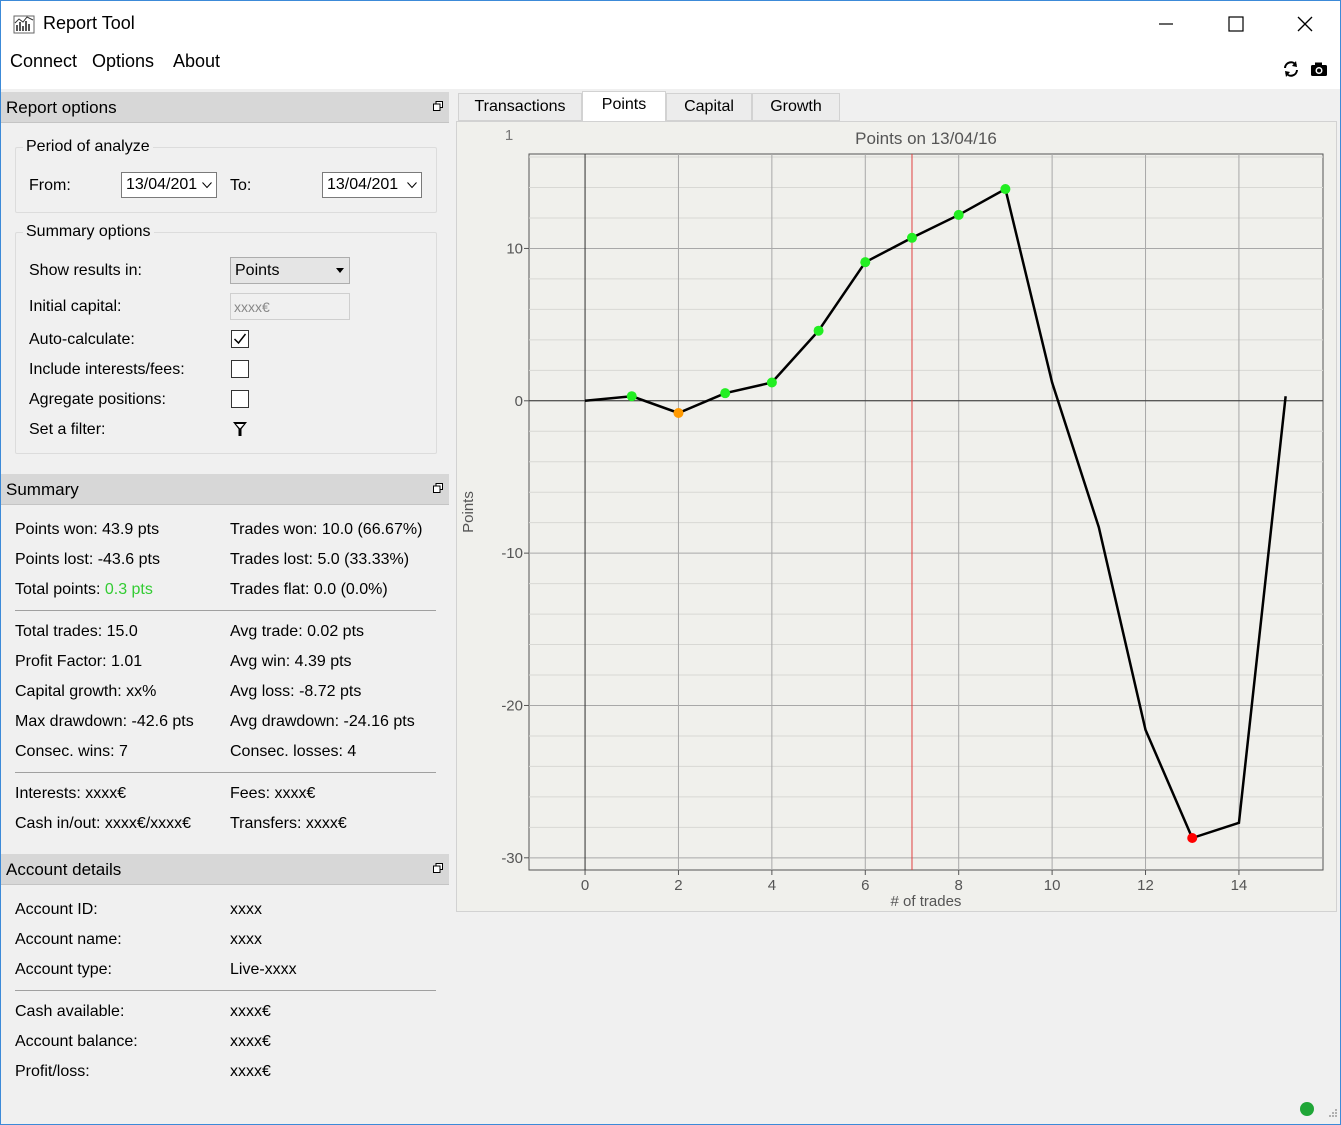 Image resolution: width=1341 pixels, height=1125 pixels. I want to click on maximize-button, so click(1236, 24).